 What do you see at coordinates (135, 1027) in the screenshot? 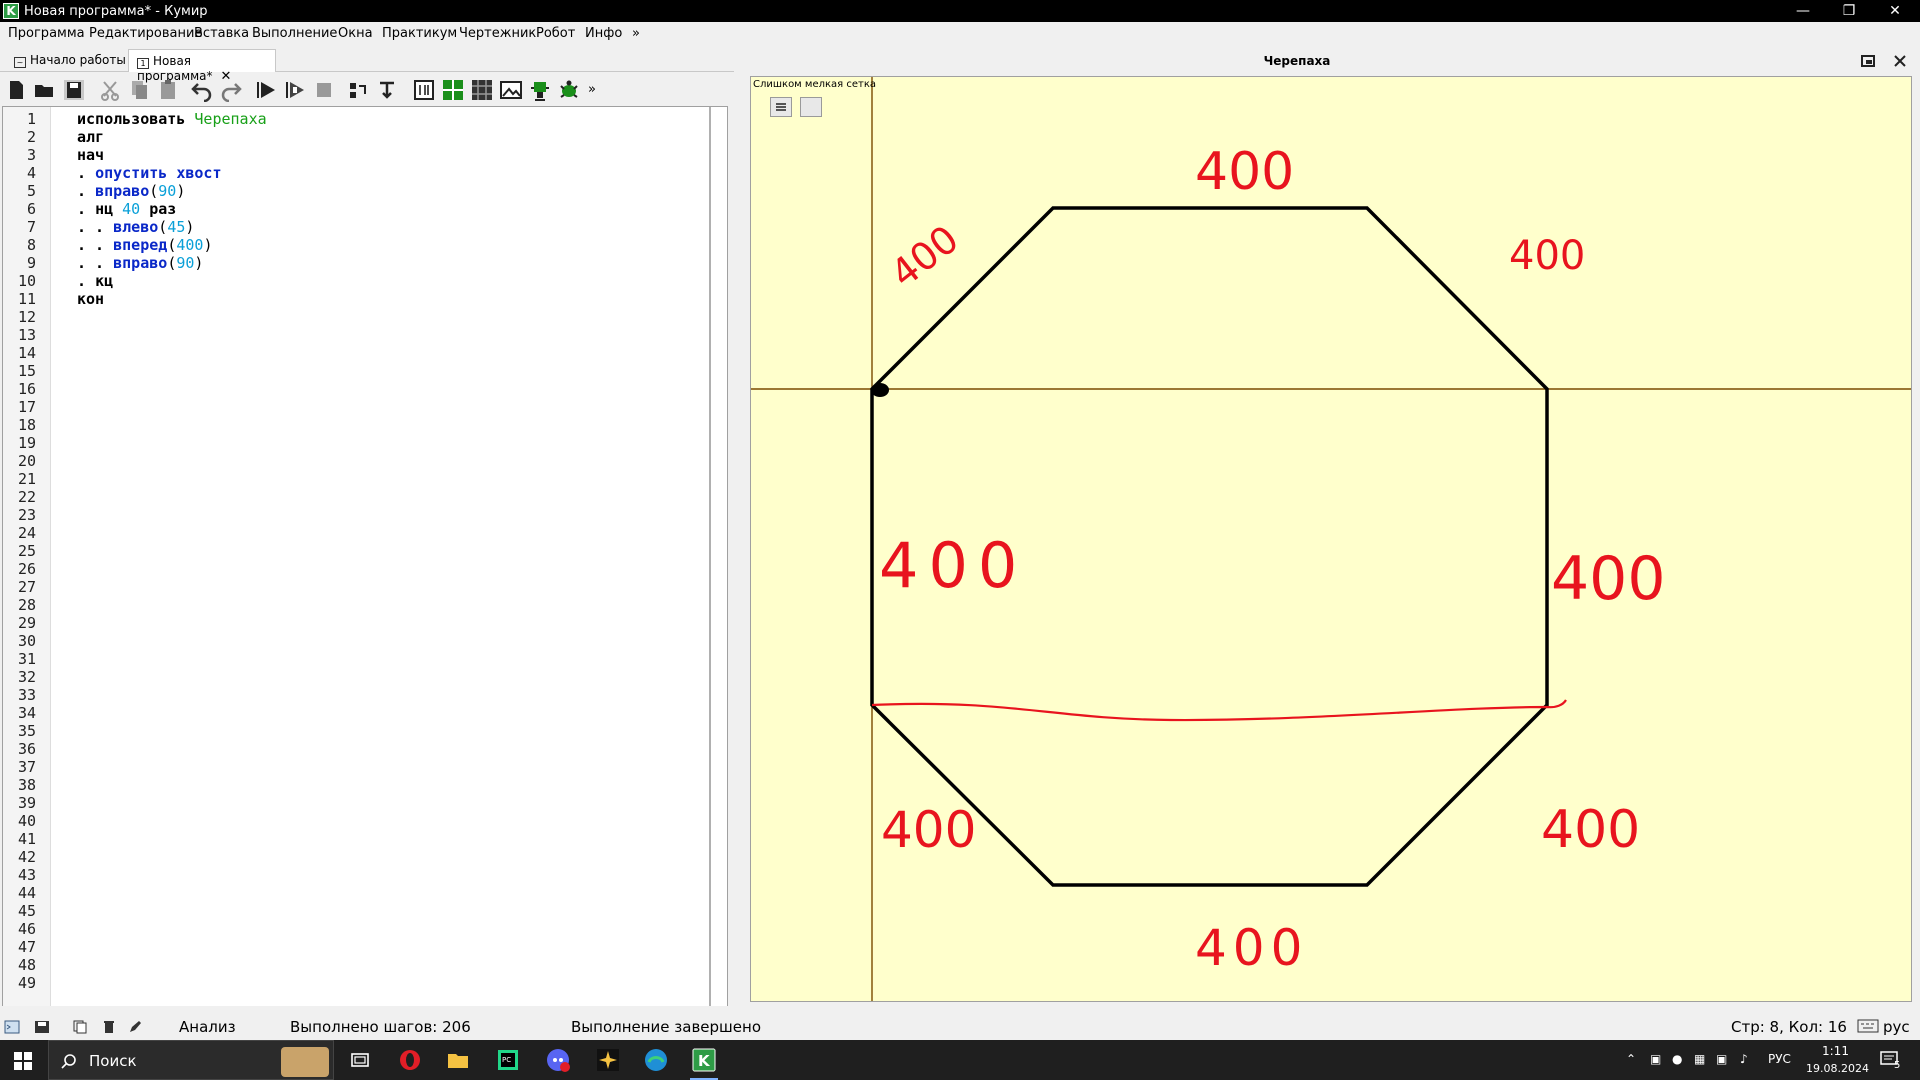
I see `edit-output-icon` at bounding box center [135, 1027].